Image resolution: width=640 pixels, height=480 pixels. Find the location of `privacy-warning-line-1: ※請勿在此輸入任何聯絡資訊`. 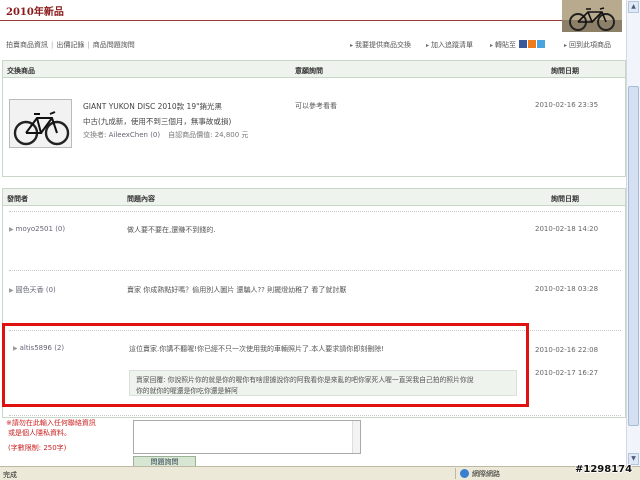

privacy-warning-line-1: ※請勿在此輸入任何聯絡資訊 is located at coordinates (51, 423).